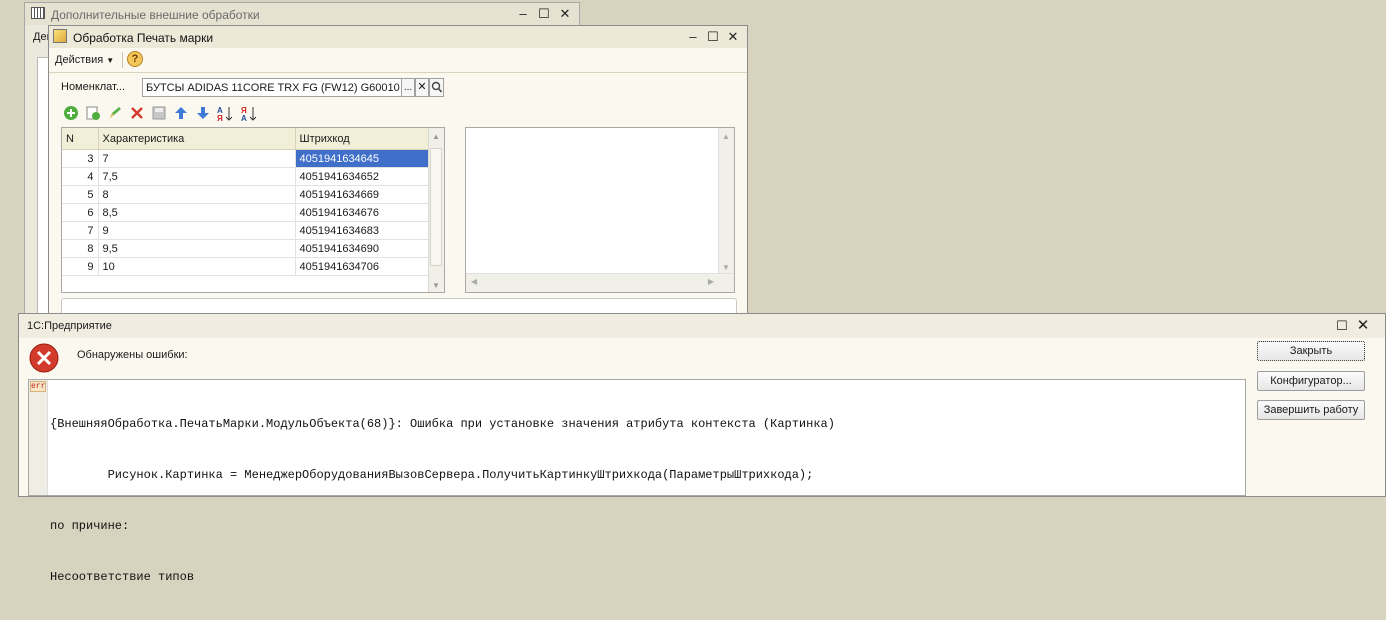  I want to click on row-barcode: 4051941634706, so click(362, 266).